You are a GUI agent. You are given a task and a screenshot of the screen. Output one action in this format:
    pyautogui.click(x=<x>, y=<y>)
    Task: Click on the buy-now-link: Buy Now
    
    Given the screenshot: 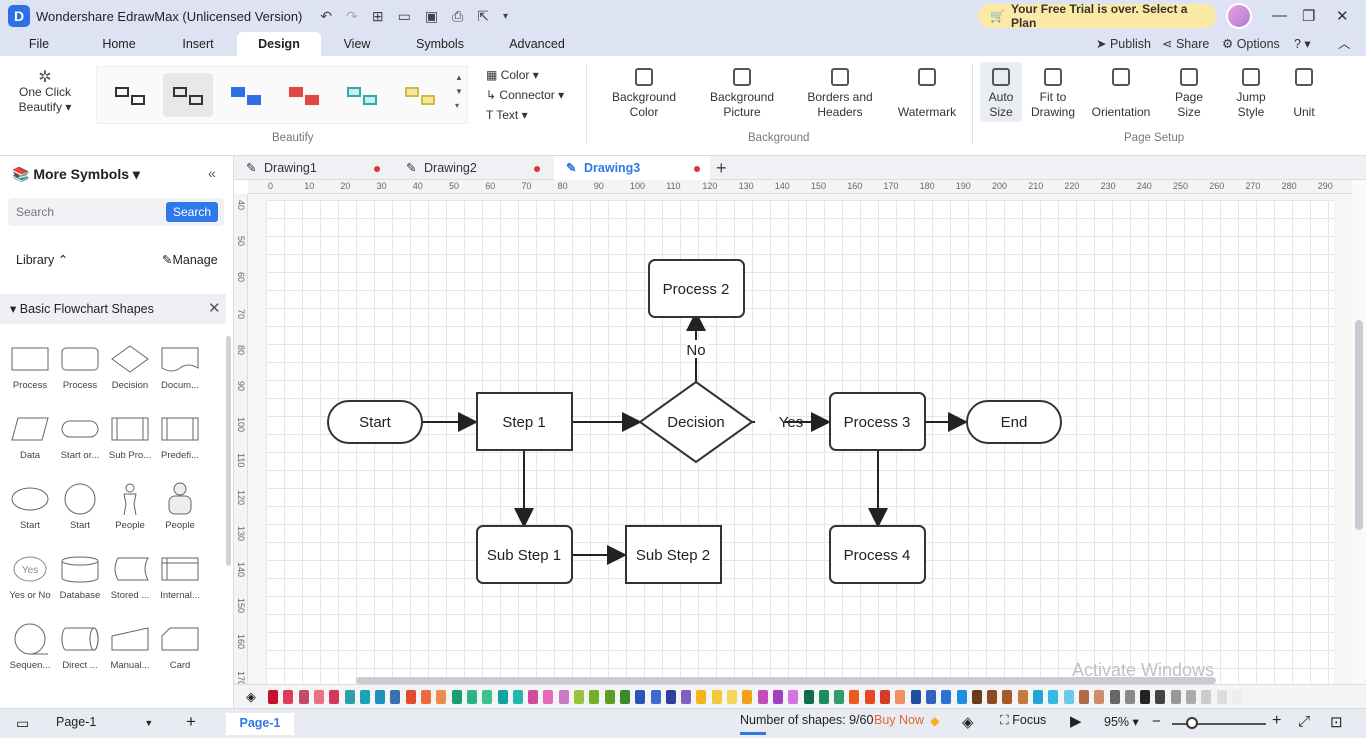 What is the action you would take?
    pyautogui.click(x=899, y=720)
    